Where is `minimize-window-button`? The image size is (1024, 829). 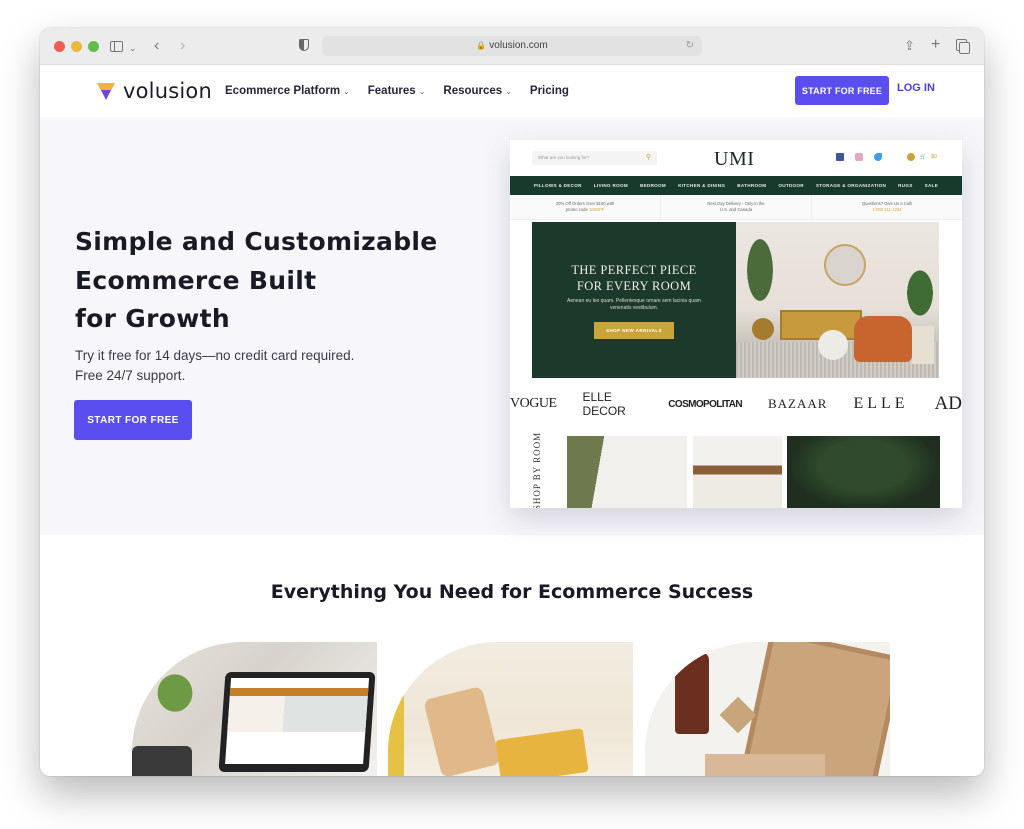
minimize-window-button is located at coordinates (76, 46).